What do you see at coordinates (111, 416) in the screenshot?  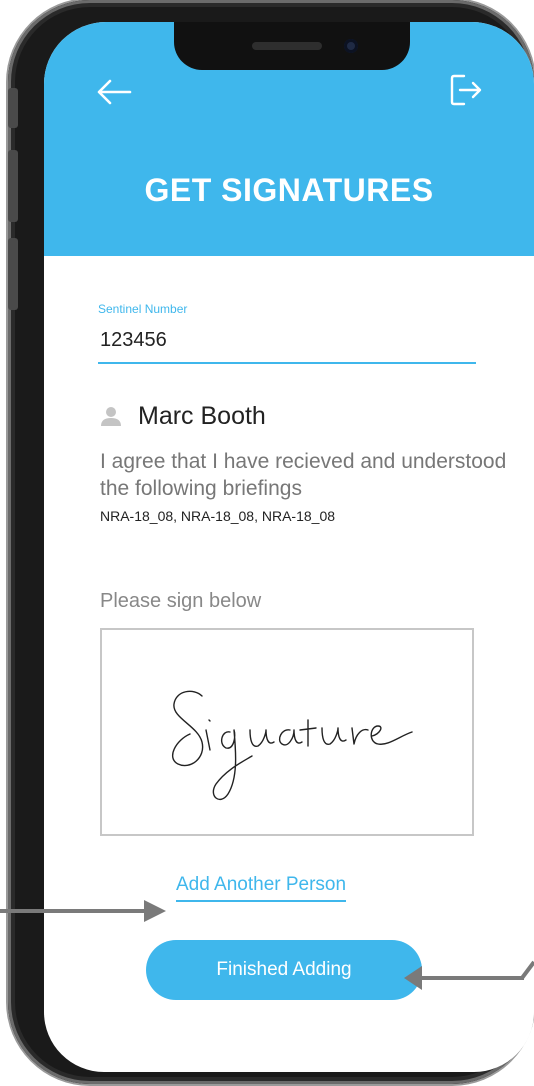 I see `user-icon` at bounding box center [111, 416].